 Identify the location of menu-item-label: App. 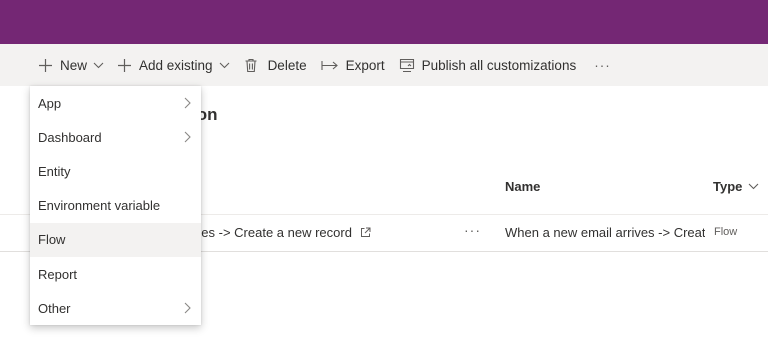
(50, 103).